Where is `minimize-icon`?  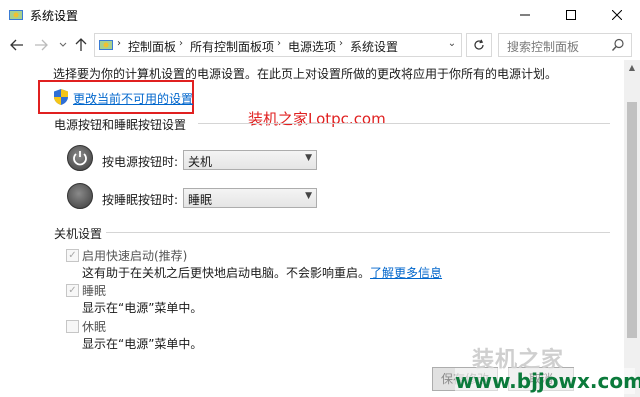
minimize-icon is located at coordinates (525, 15).